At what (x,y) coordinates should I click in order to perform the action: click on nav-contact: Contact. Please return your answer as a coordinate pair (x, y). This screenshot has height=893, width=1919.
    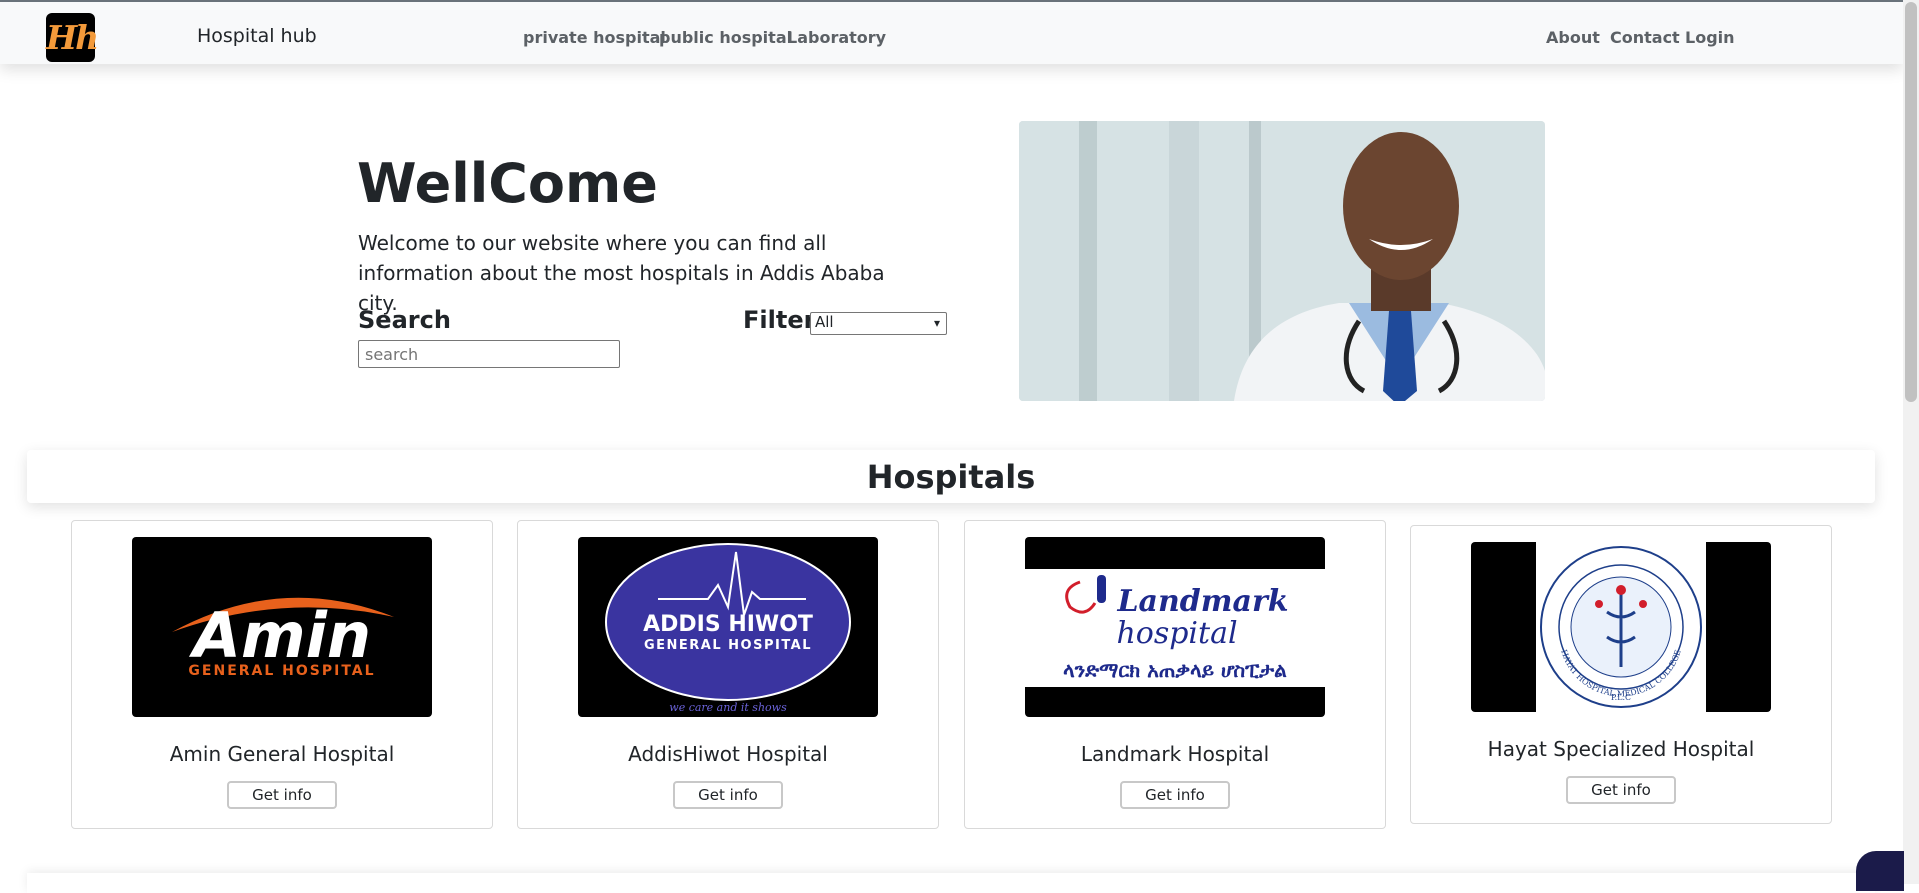
    Looking at the image, I should click on (1645, 37).